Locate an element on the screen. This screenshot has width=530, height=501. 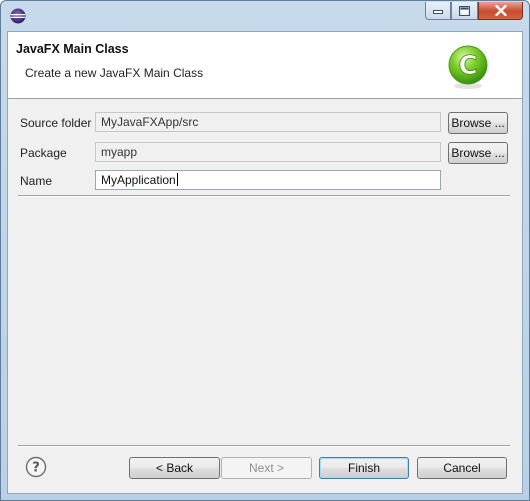
package-field: myapp is located at coordinates (268, 152).